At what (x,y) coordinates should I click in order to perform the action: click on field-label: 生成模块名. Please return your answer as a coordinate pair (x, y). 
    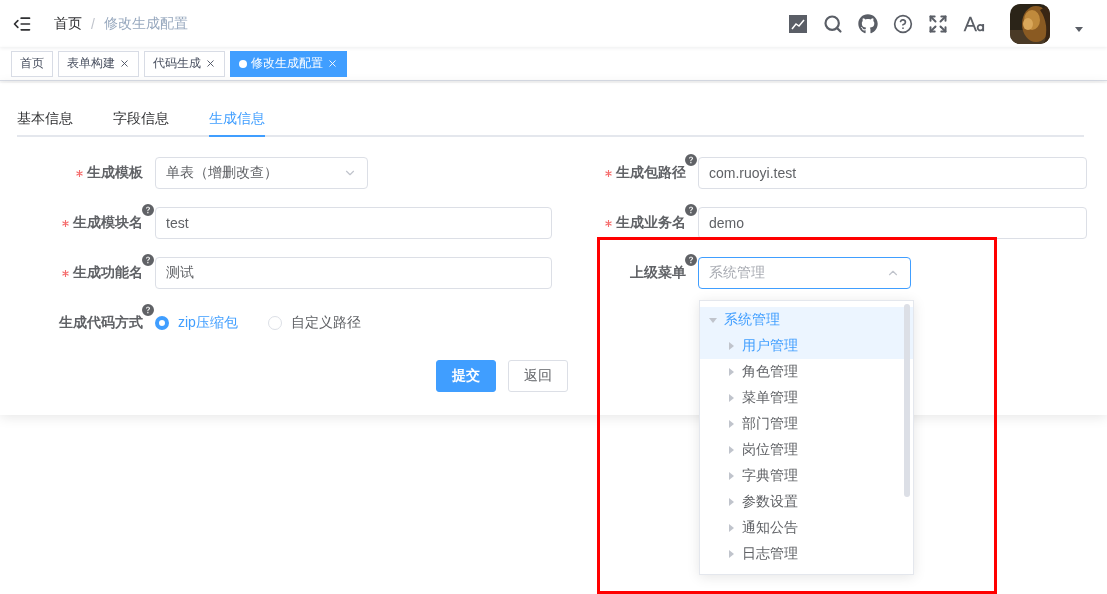
    Looking at the image, I should click on (108, 223).